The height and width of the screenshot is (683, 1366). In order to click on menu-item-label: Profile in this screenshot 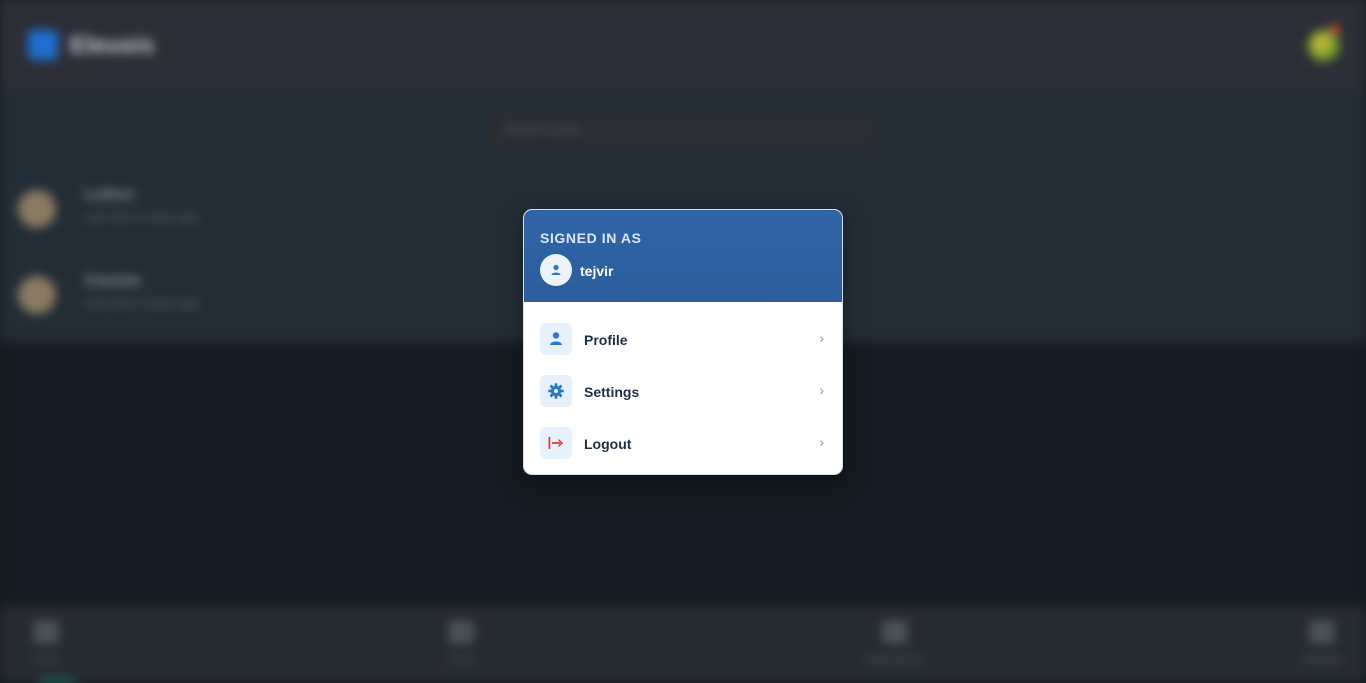, I will do `click(606, 340)`.